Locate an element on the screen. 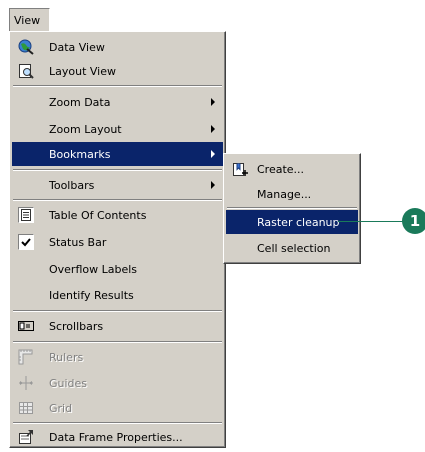 The width and height of the screenshot is (425, 452). menu-item-guides: Guides is located at coordinates (117, 383).